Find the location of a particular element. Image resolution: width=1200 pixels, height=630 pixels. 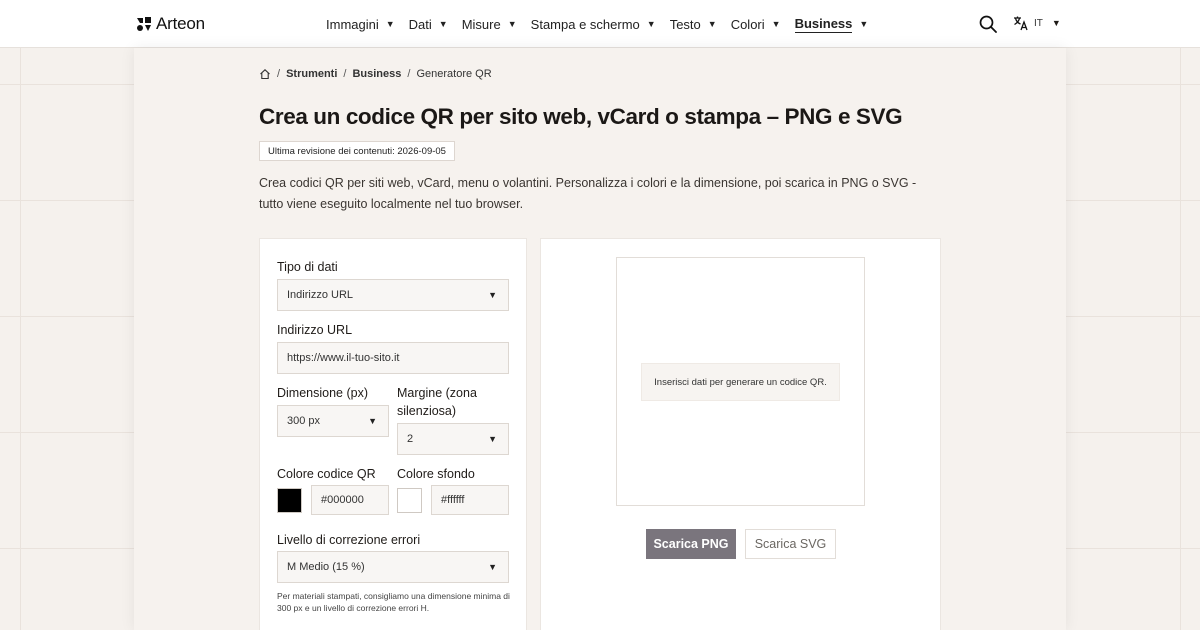

download-svg-button: Scarica SVG is located at coordinates (790, 544).